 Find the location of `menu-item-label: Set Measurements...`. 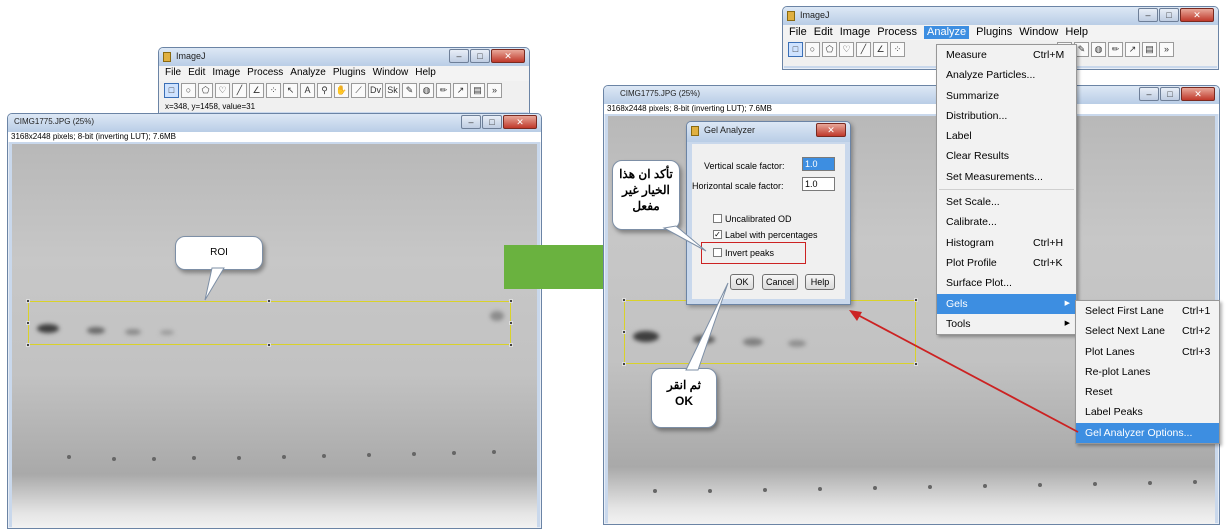

menu-item-label: Set Measurements... is located at coordinates (994, 176).